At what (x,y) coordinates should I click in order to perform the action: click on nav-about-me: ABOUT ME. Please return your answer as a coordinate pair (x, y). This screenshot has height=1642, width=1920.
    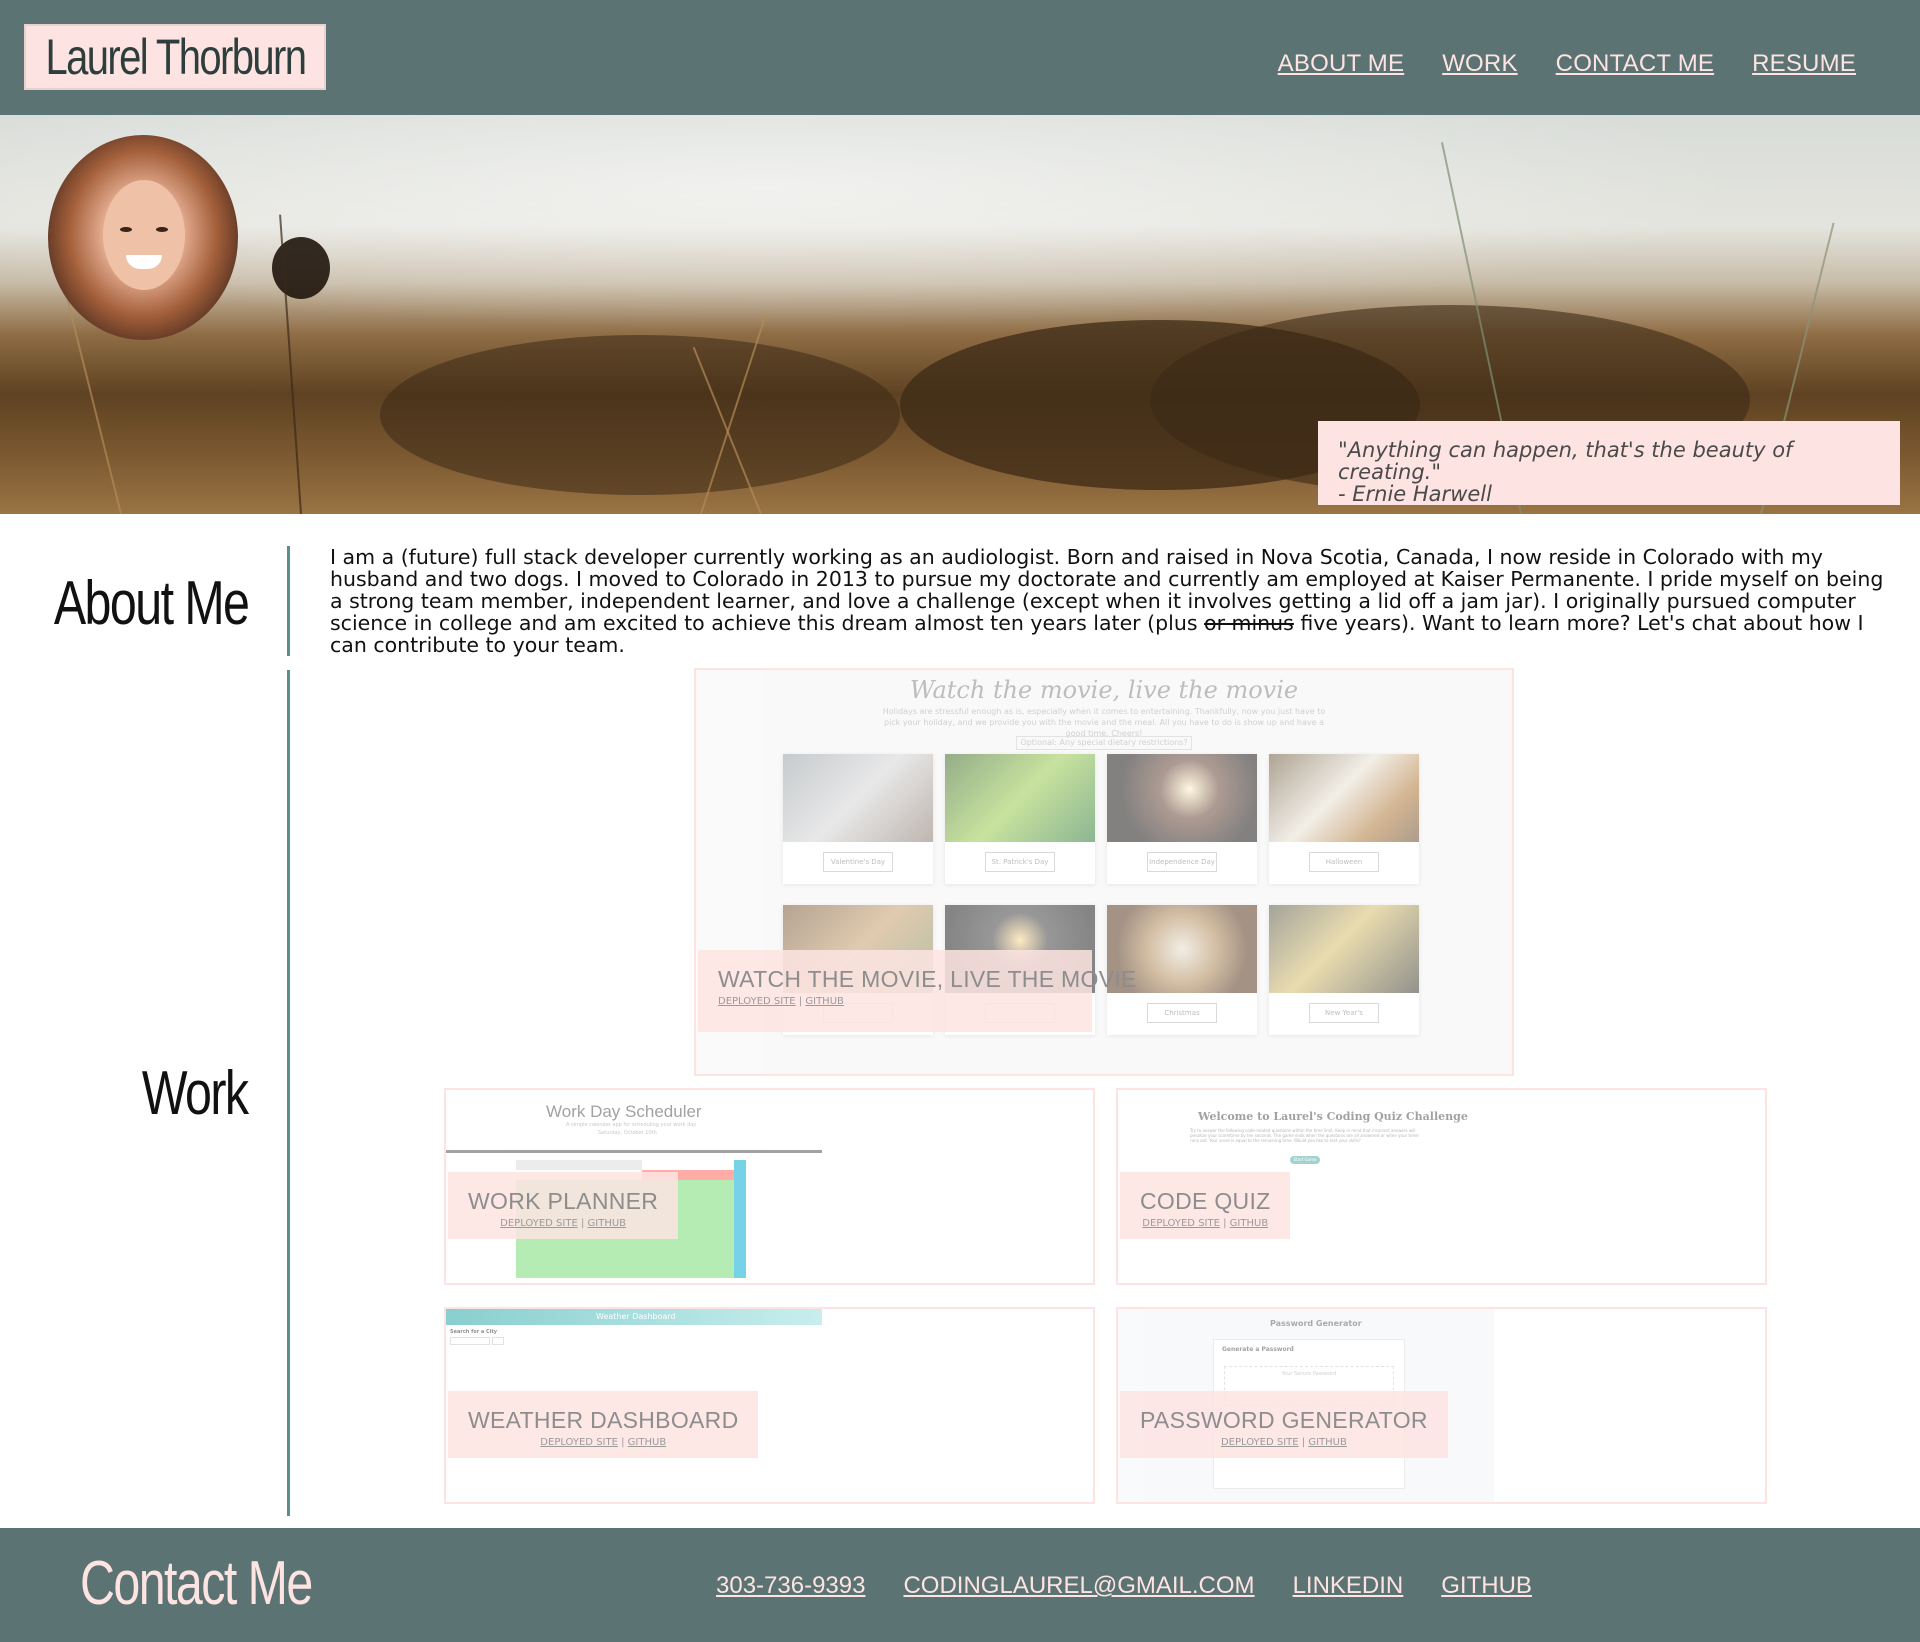
    Looking at the image, I should click on (1341, 64).